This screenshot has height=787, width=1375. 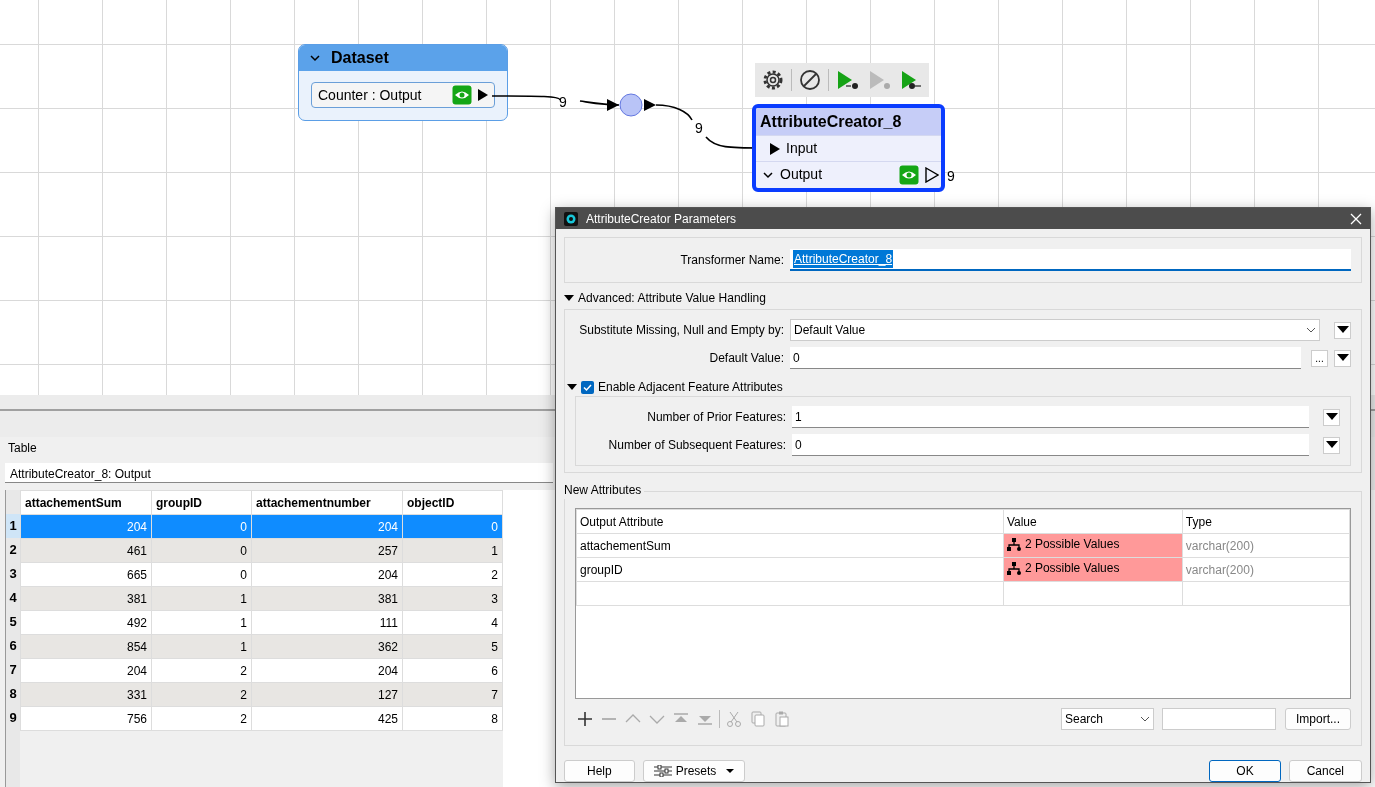 What do you see at coordinates (13, 622) in the screenshot?
I see `row-number: 5` at bounding box center [13, 622].